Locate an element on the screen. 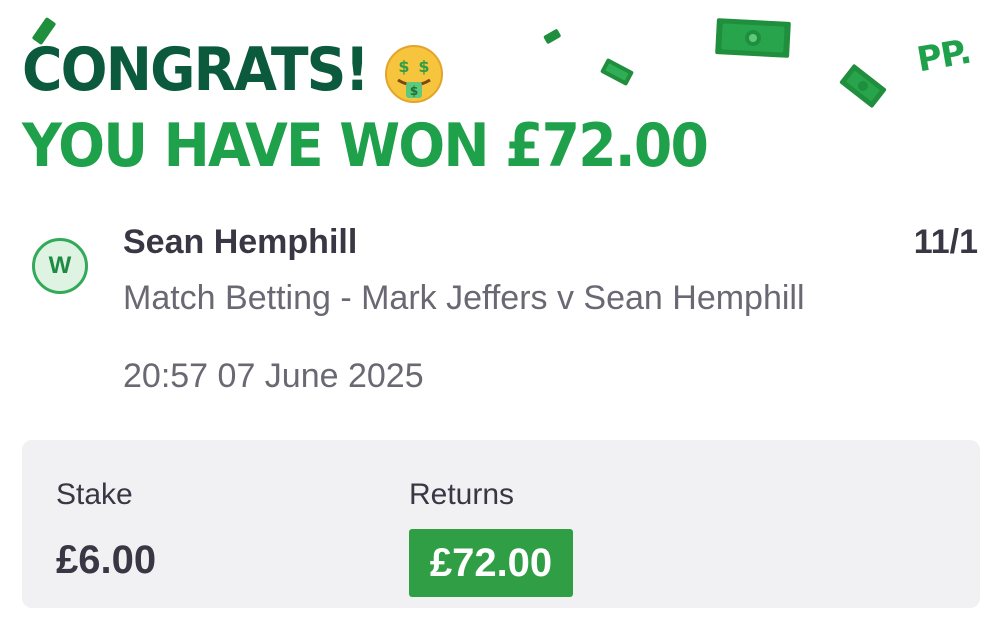 The width and height of the screenshot is (1000, 639). returns-label: Returns is located at coordinates (462, 494).